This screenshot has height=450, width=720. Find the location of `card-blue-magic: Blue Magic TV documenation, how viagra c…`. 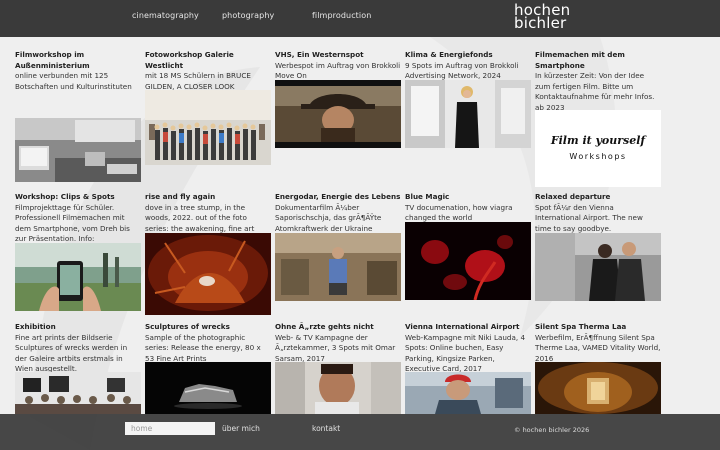

card-blue-magic: Blue Magic TV documenation, how viagra c… is located at coordinates (468, 208).